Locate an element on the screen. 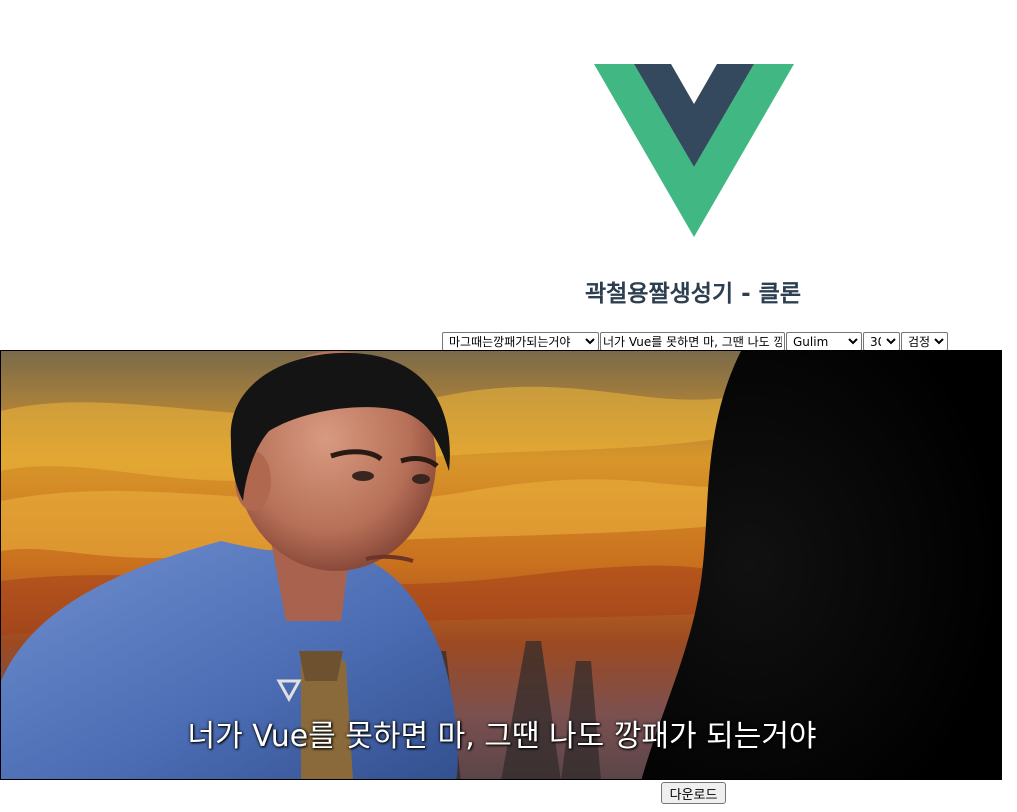 The image size is (1017, 812). man-tie-knot is located at coordinates (321, 666).